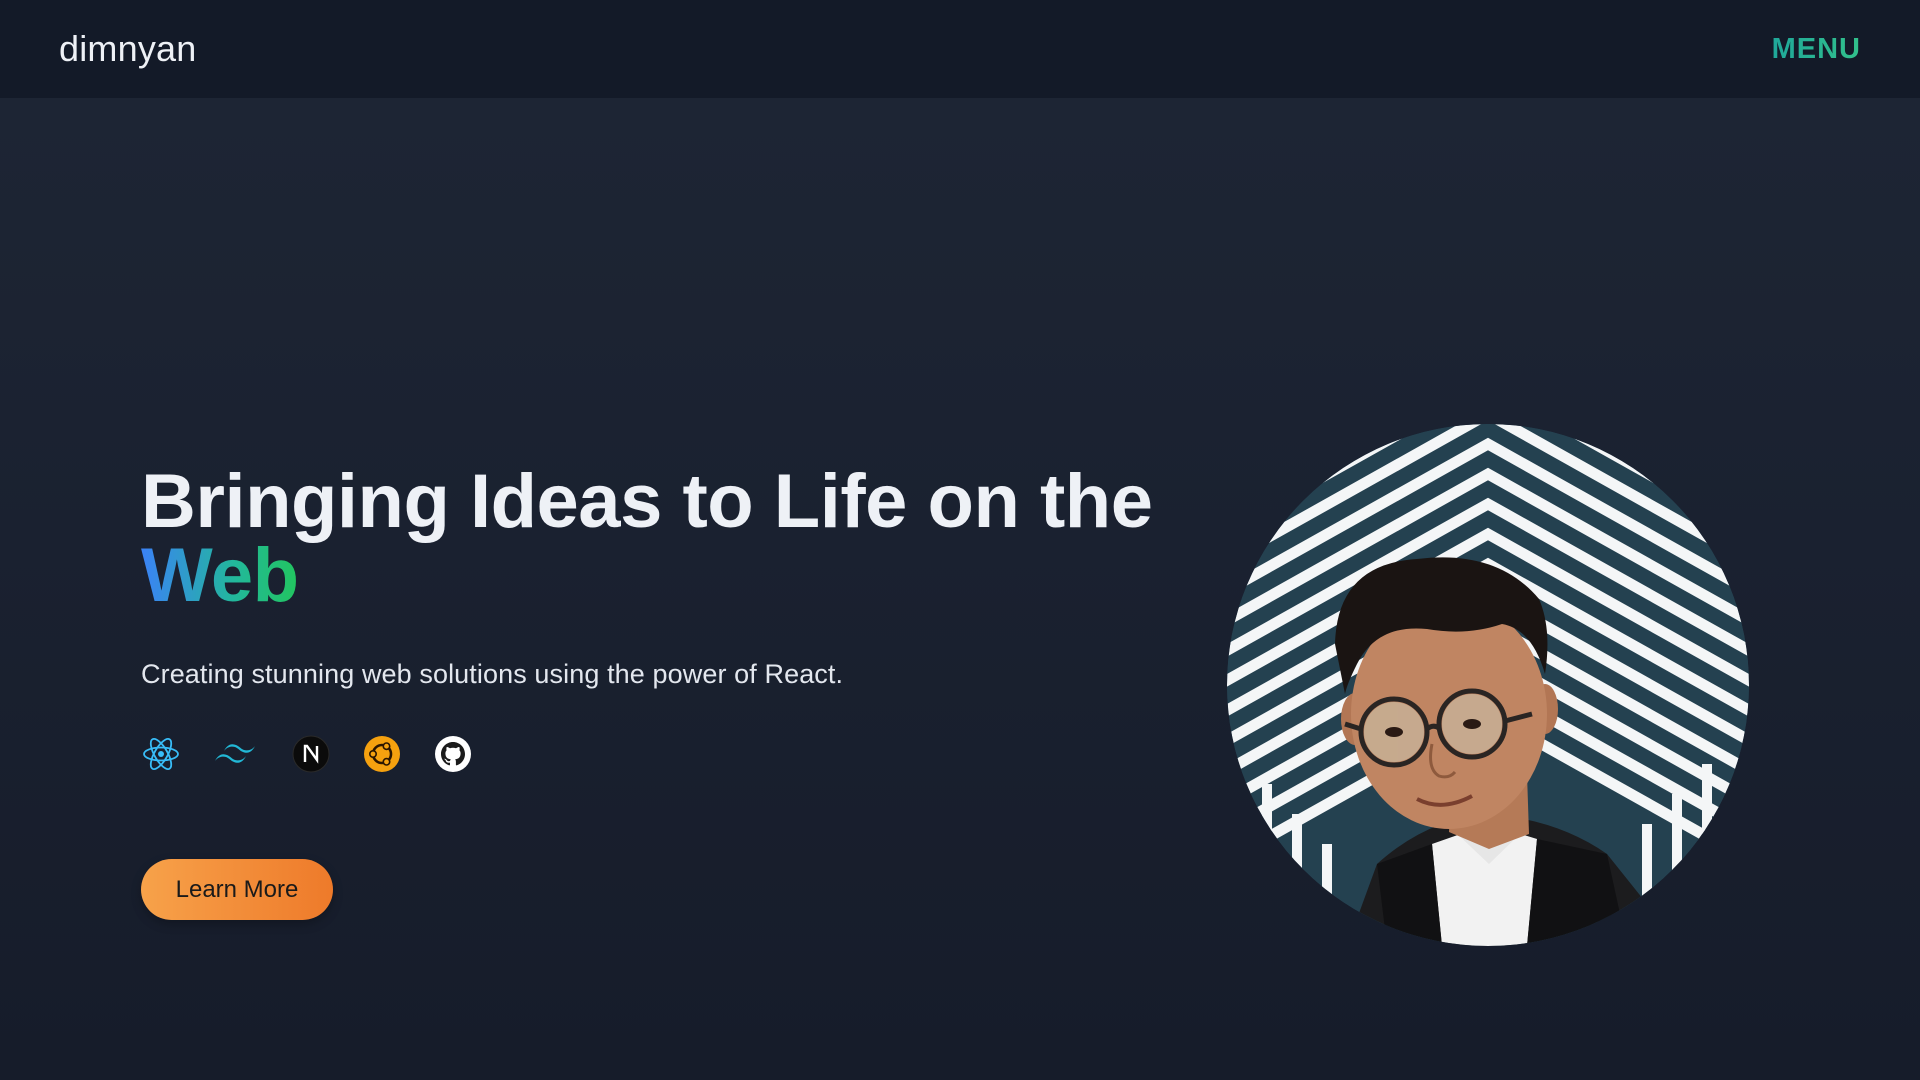 This screenshot has width=1920, height=1080. I want to click on ubuntu-icon, so click(382, 754).